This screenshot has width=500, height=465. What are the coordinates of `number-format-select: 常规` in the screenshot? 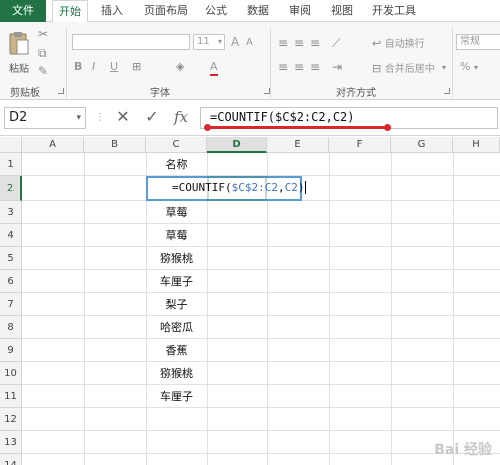 It's located at (478, 42).